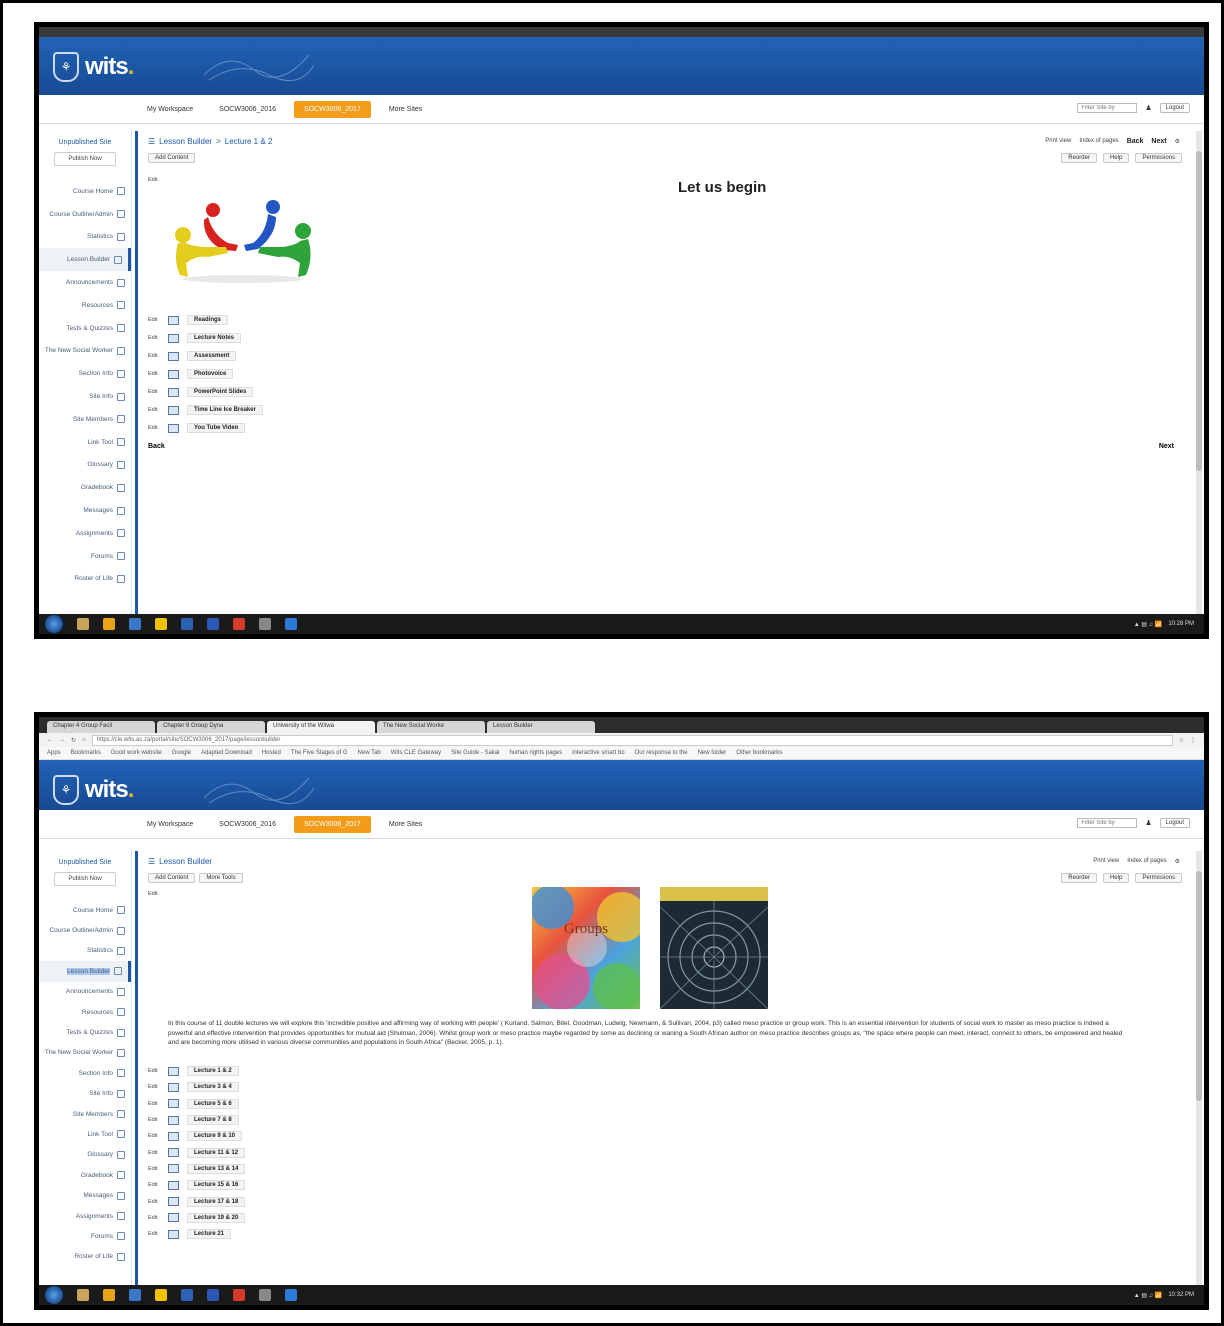 This screenshot has width=1224, height=1326. I want to click on bookmark-item: human rights pages, so click(536, 753).